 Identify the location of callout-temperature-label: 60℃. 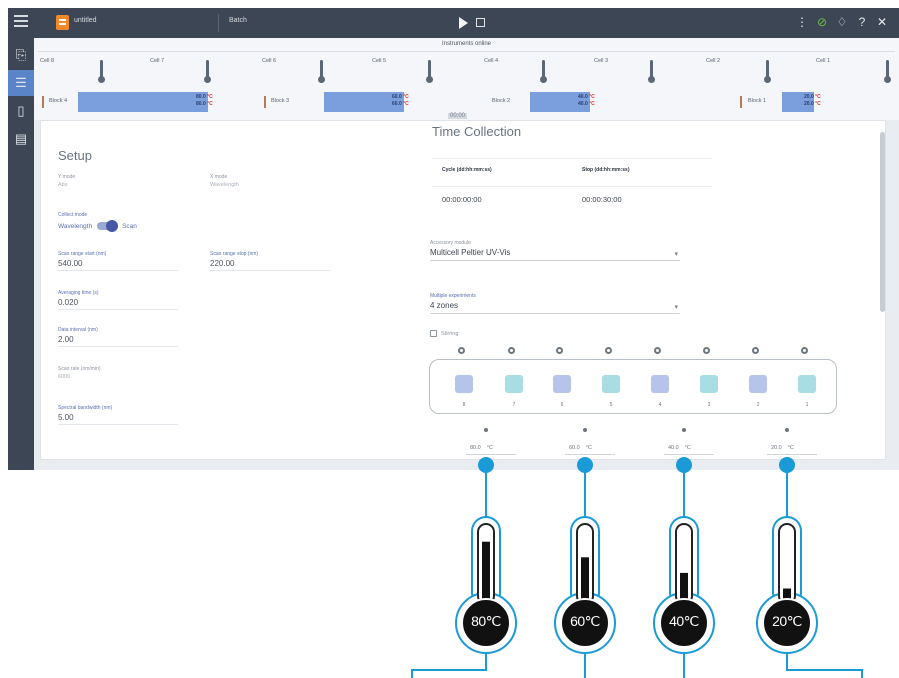
(585, 621).